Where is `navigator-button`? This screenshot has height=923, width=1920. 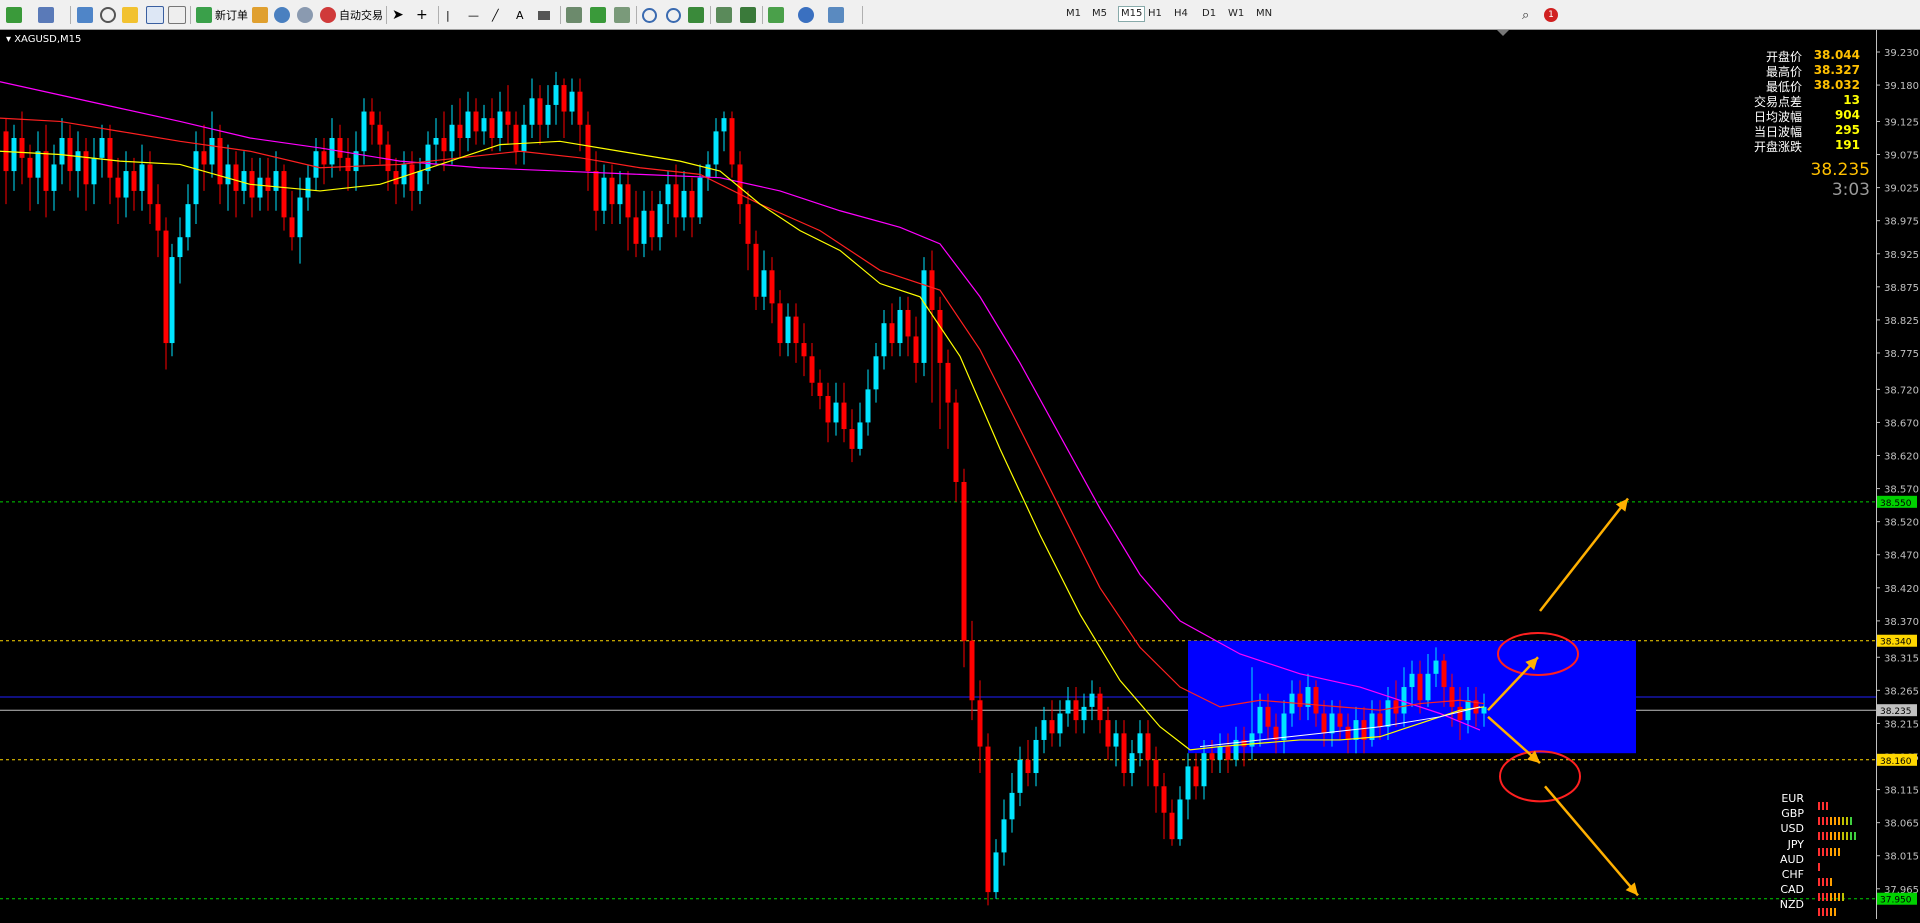 navigator-button is located at coordinates (130, 15).